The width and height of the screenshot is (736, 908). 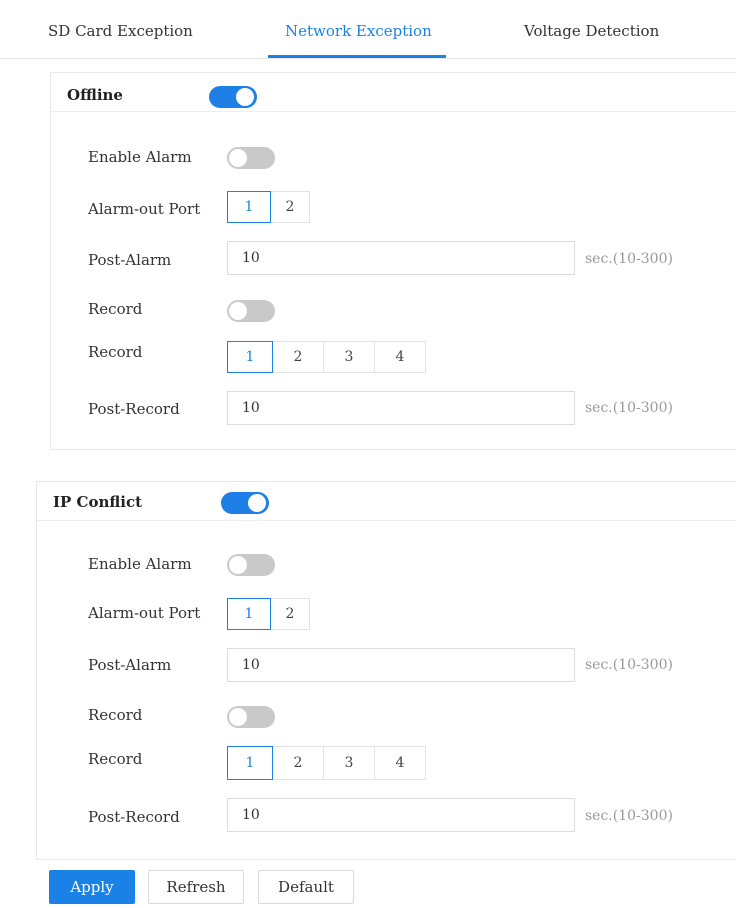 I want to click on ip-conflict-record-channel-label: Record, so click(x=115, y=759).